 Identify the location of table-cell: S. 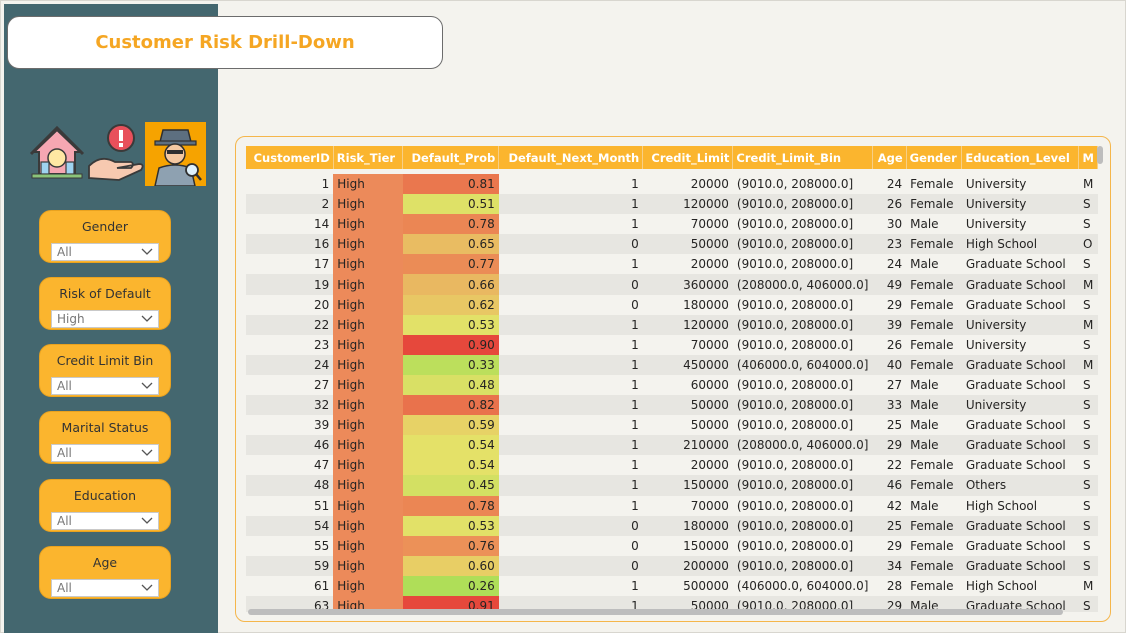
(1088, 525).